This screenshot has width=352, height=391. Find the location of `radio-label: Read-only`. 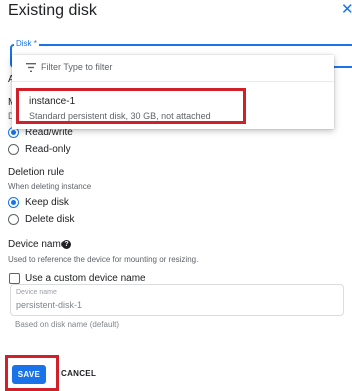

radio-label: Read-only is located at coordinates (48, 149).